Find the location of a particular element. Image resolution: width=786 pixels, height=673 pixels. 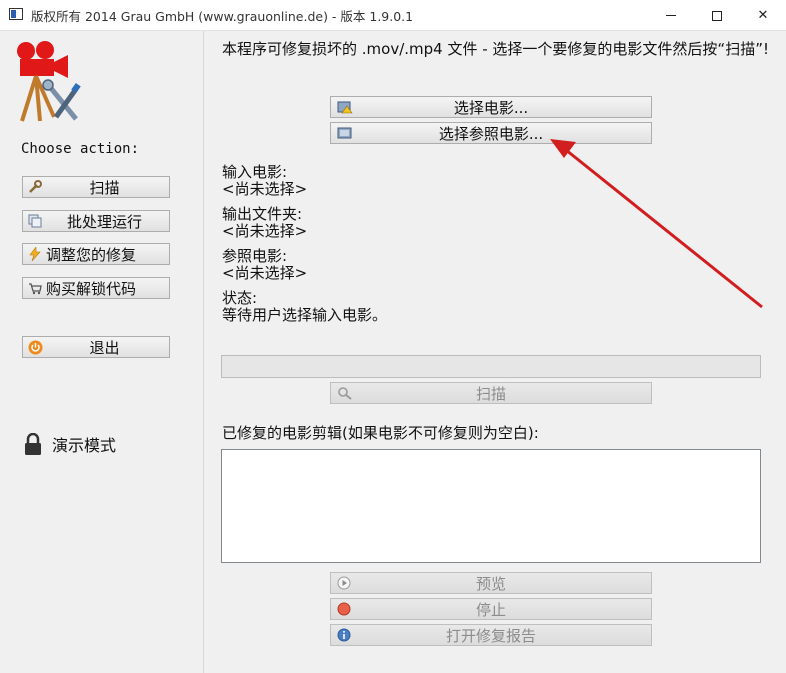

batch-run-button-label: 批处理运行 is located at coordinates (104, 221).